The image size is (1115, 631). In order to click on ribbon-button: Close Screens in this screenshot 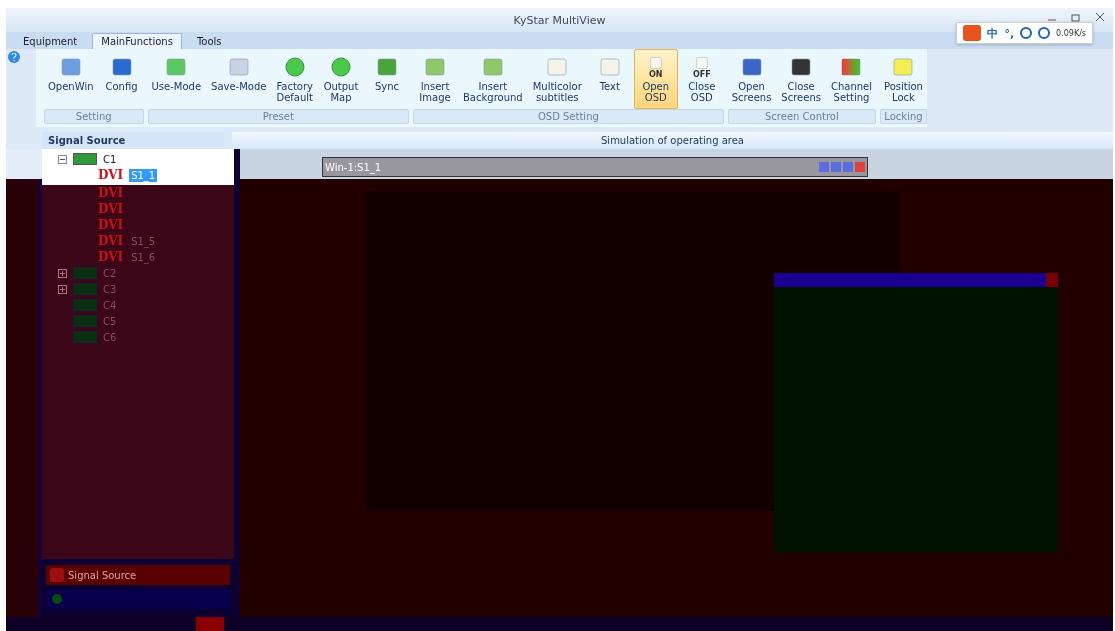, I will do `click(801, 79)`.